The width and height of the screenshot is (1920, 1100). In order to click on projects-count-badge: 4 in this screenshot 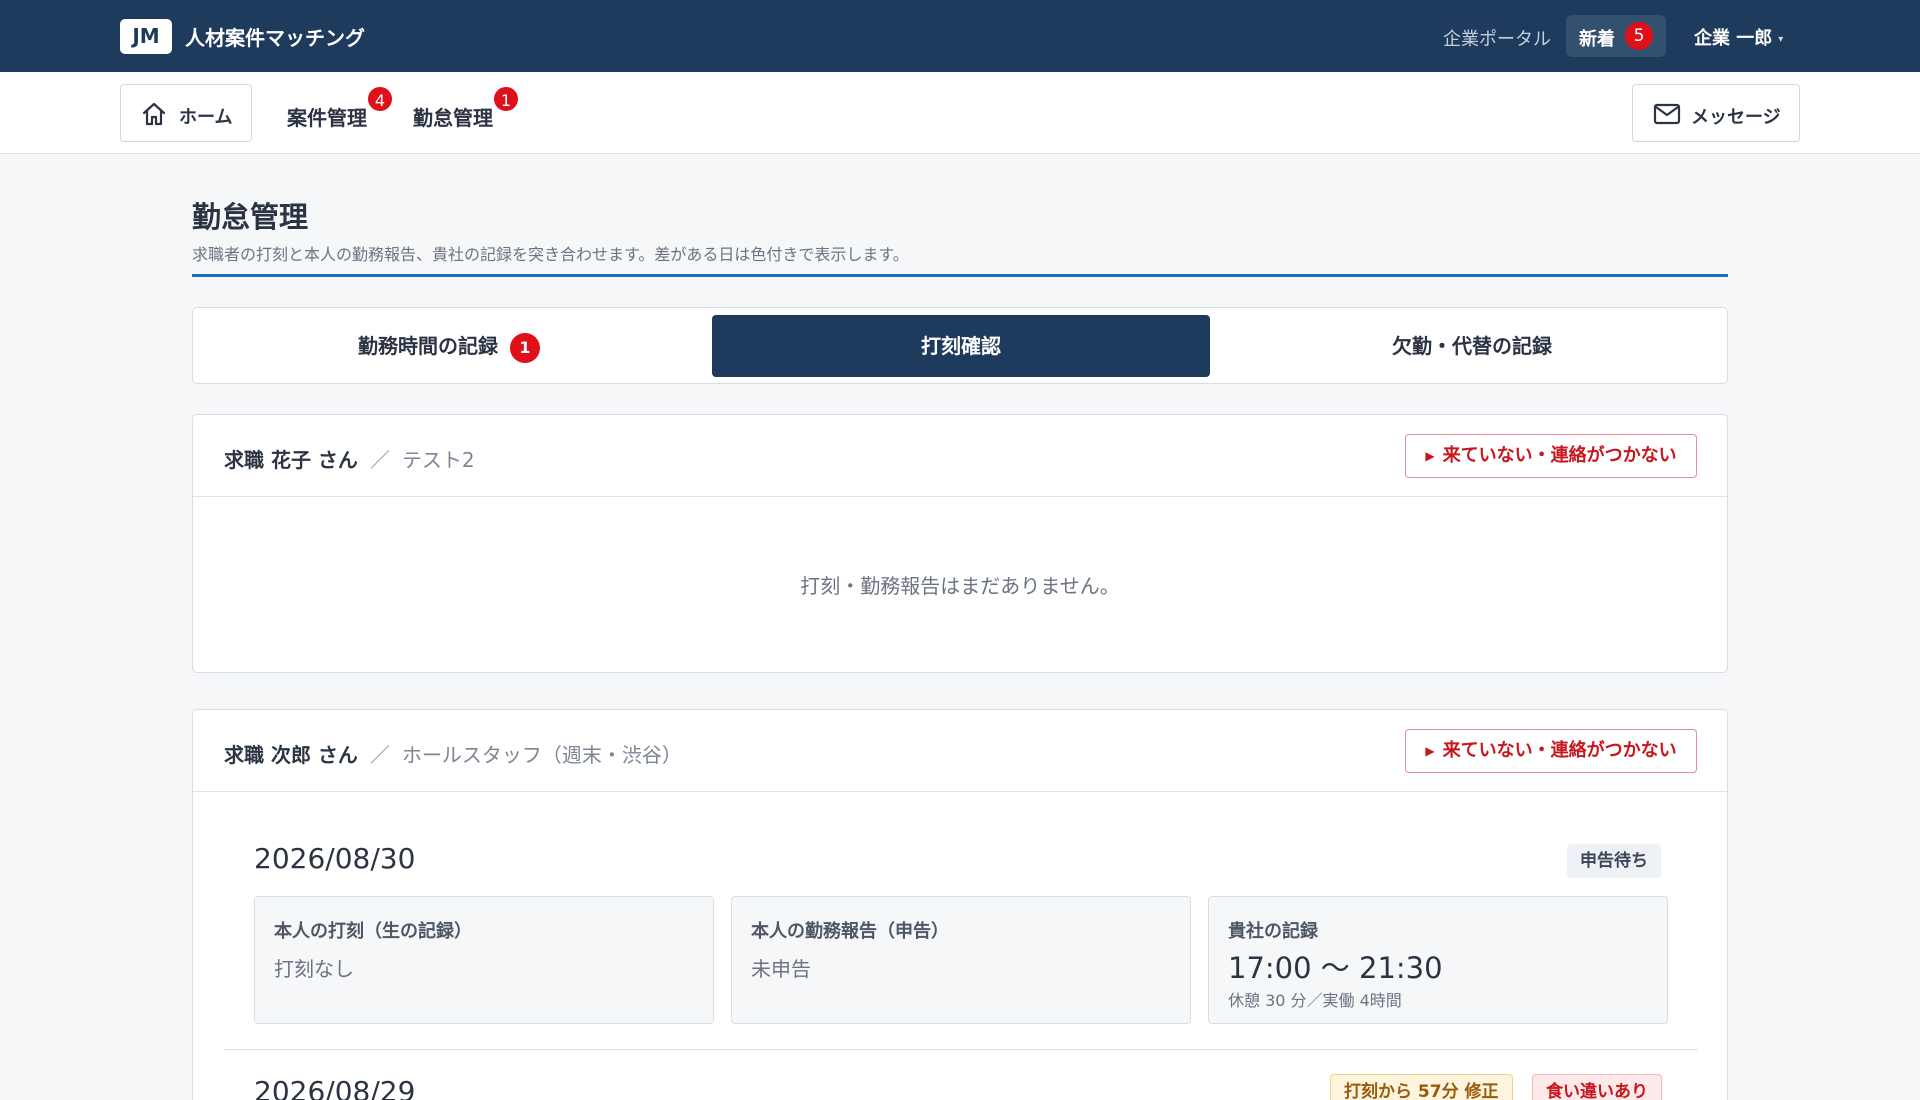, I will do `click(380, 99)`.